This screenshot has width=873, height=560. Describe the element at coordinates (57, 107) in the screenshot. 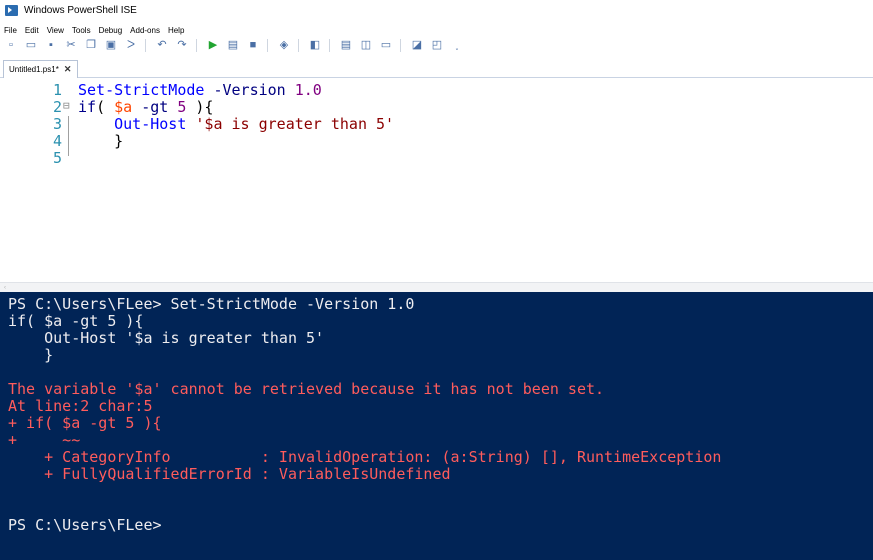

I see `line-number: 2` at that location.